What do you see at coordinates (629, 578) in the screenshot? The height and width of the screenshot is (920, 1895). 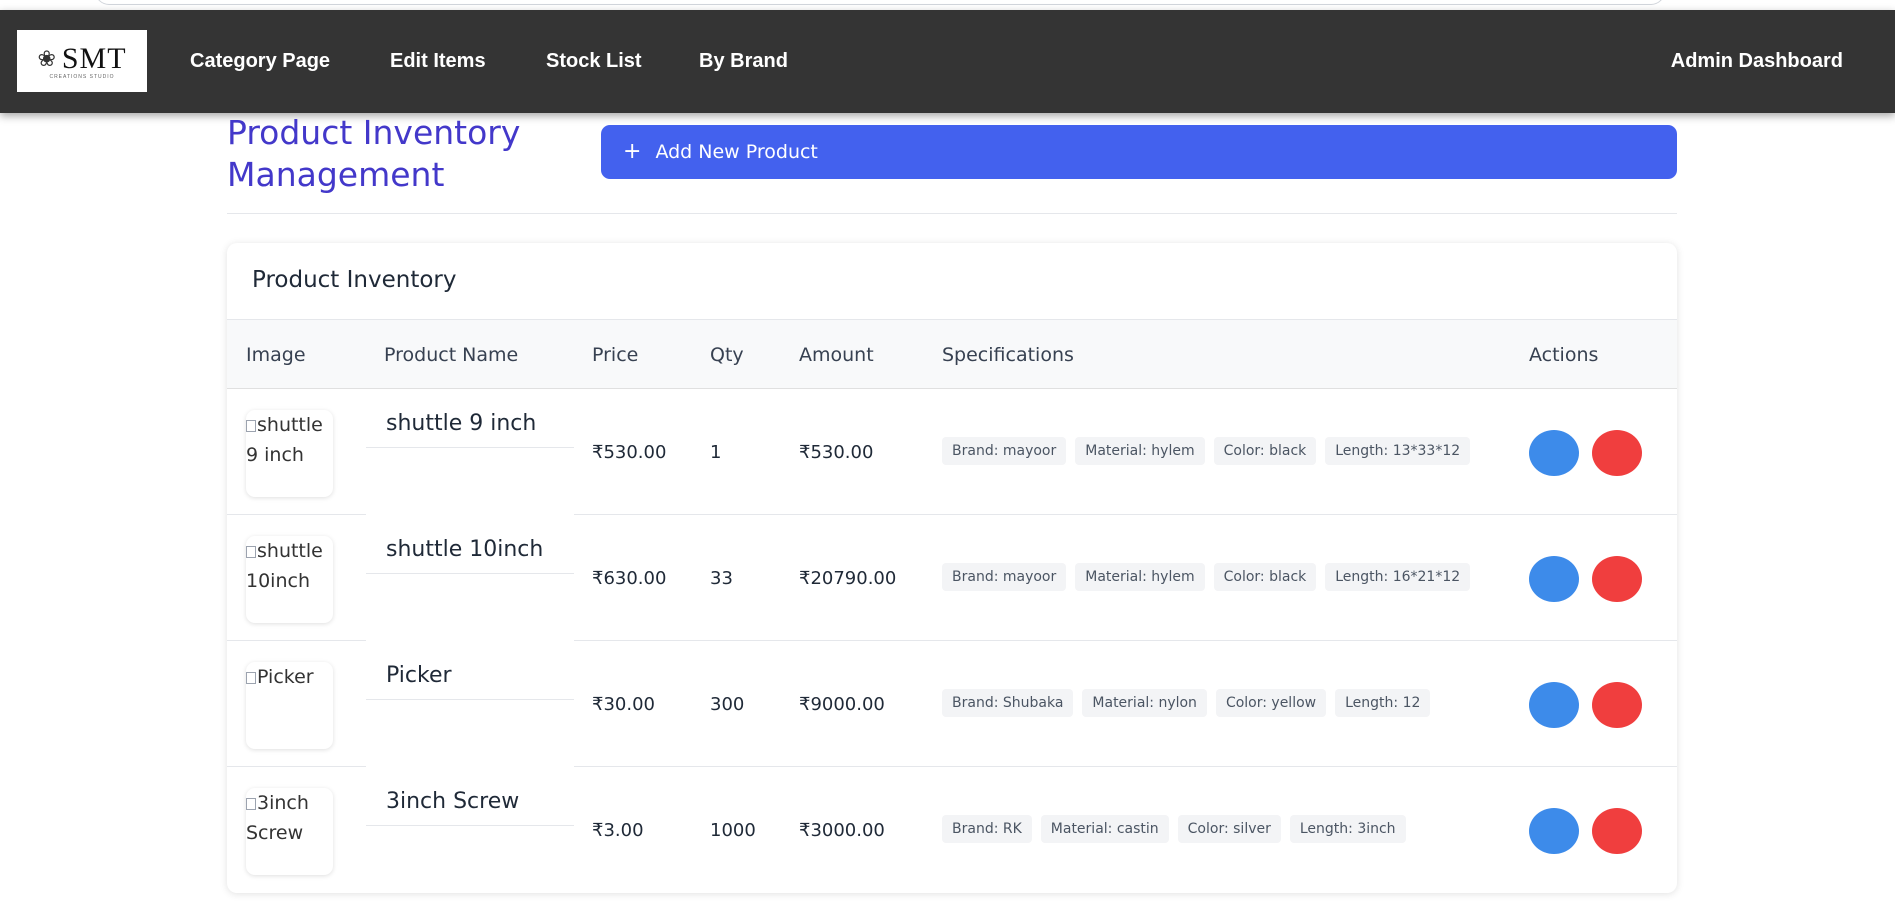 I see `product-price: ₹630.00` at bounding box center [629, 578].